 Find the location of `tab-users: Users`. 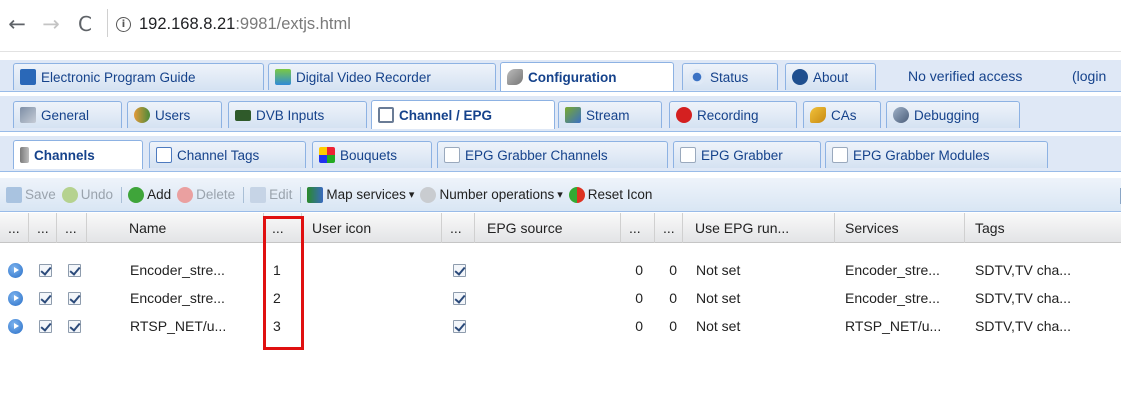

tab-users: Users is located at coordinates (174, 114).